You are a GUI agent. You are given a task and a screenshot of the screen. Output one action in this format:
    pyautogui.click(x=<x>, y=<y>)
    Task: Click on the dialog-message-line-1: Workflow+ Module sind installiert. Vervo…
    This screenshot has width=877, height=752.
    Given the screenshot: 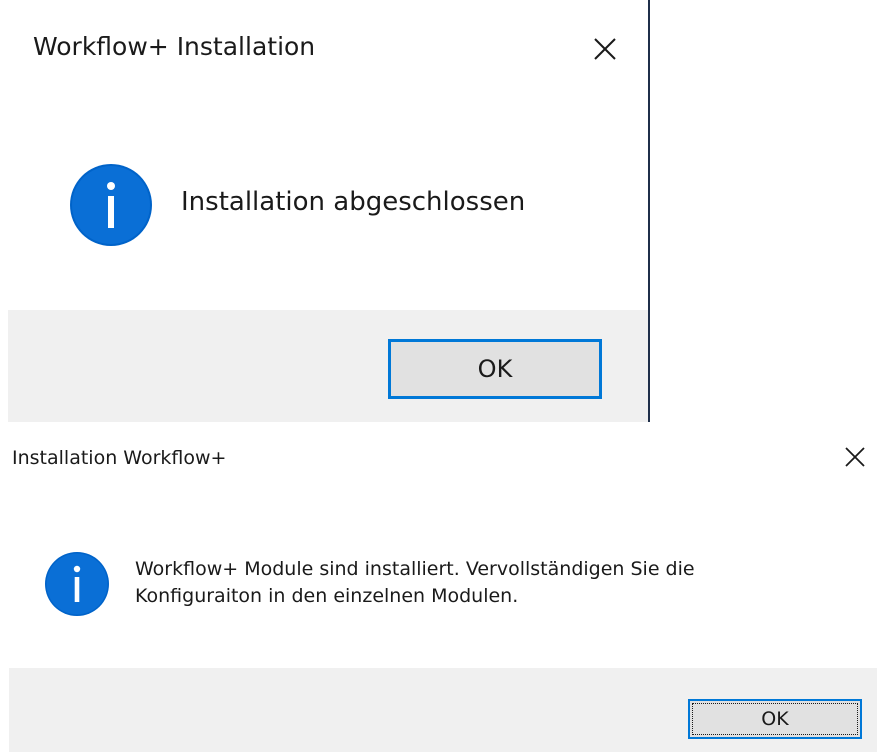 What is the action you would take?
    pyautogui.click(x=415, y=569)
    